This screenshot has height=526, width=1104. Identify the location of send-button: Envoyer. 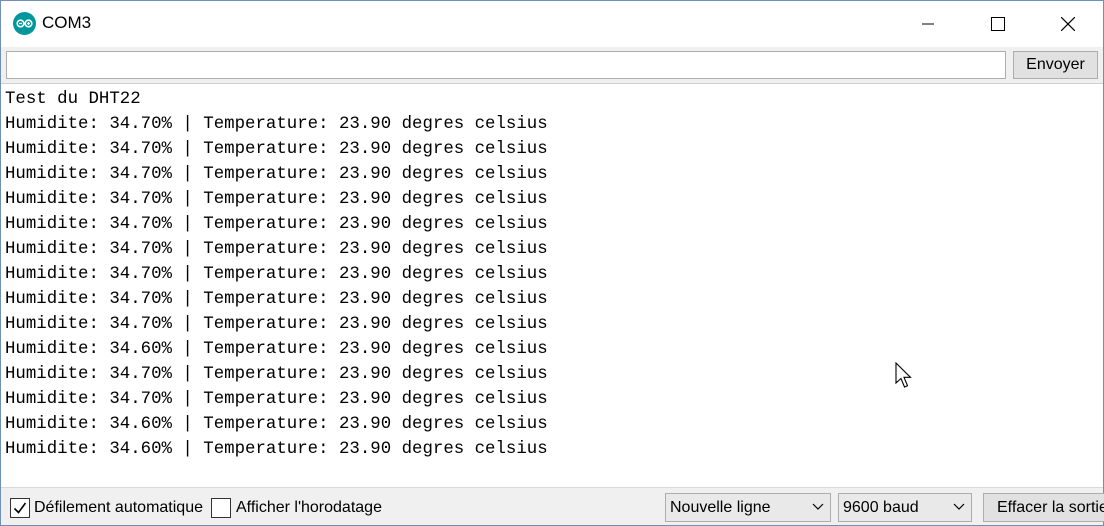
(1055, 65).